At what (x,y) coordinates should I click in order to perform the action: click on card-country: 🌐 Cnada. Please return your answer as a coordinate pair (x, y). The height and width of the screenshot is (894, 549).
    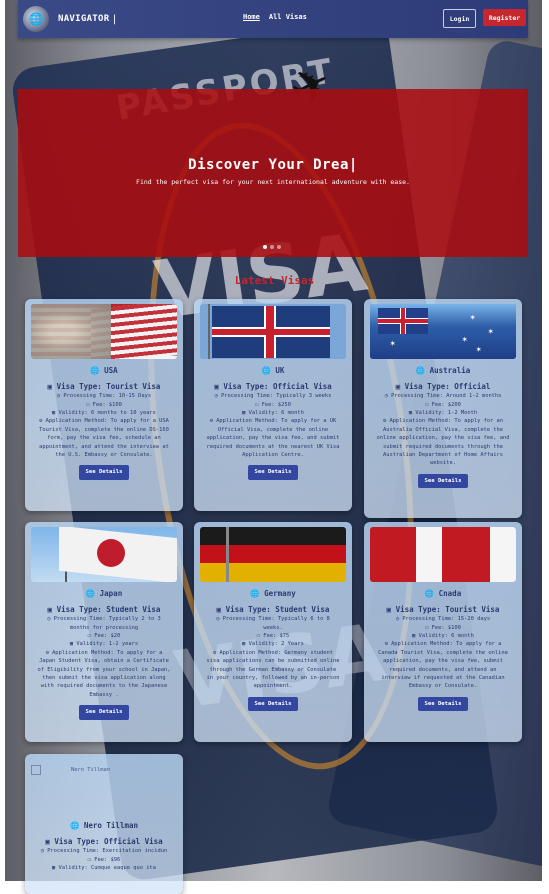
    Looking at the image, I should click on (443, 593).